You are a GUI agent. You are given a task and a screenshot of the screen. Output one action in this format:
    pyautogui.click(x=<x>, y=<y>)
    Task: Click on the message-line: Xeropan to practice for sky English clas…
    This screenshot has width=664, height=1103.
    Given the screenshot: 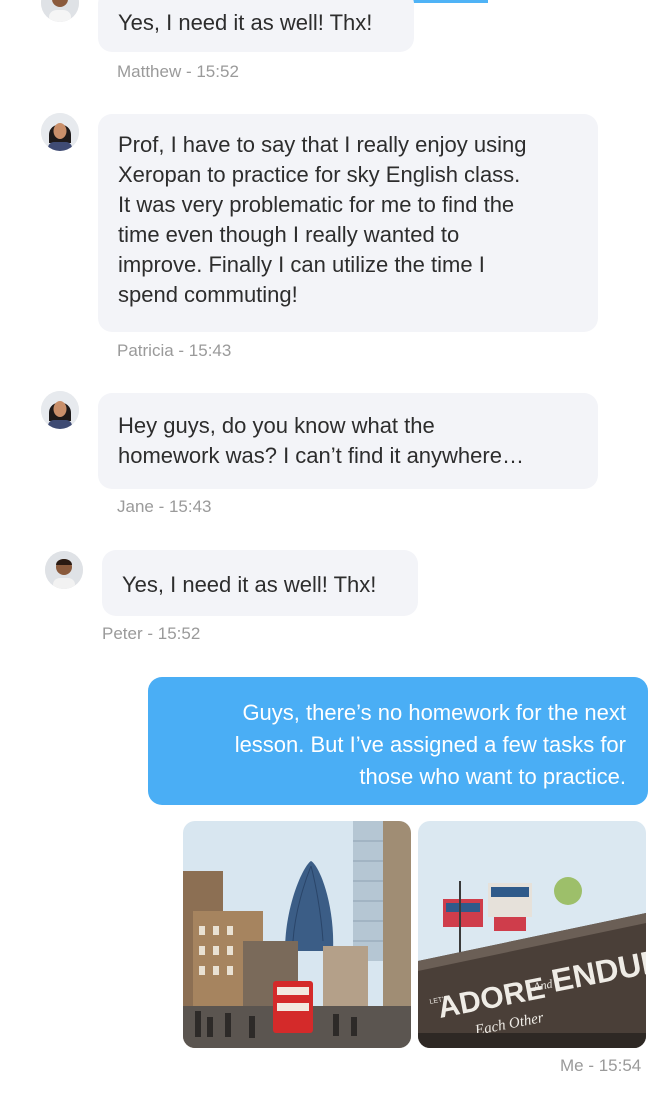 What is the action you would take?
    pyautogui.click(x=319, y=174)
    